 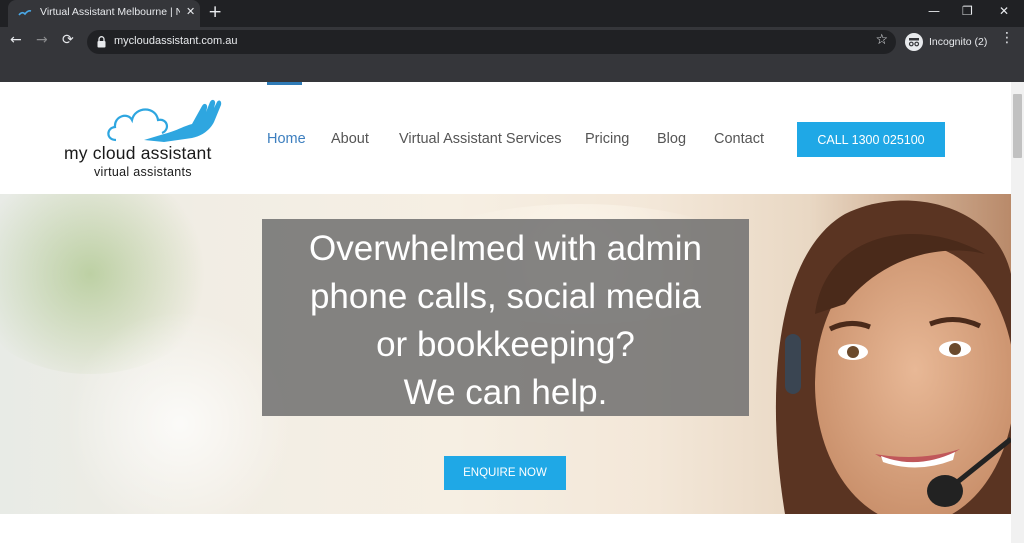 I want to click on incognito-indicator: Incognito (2), so click(x=946, y=42).